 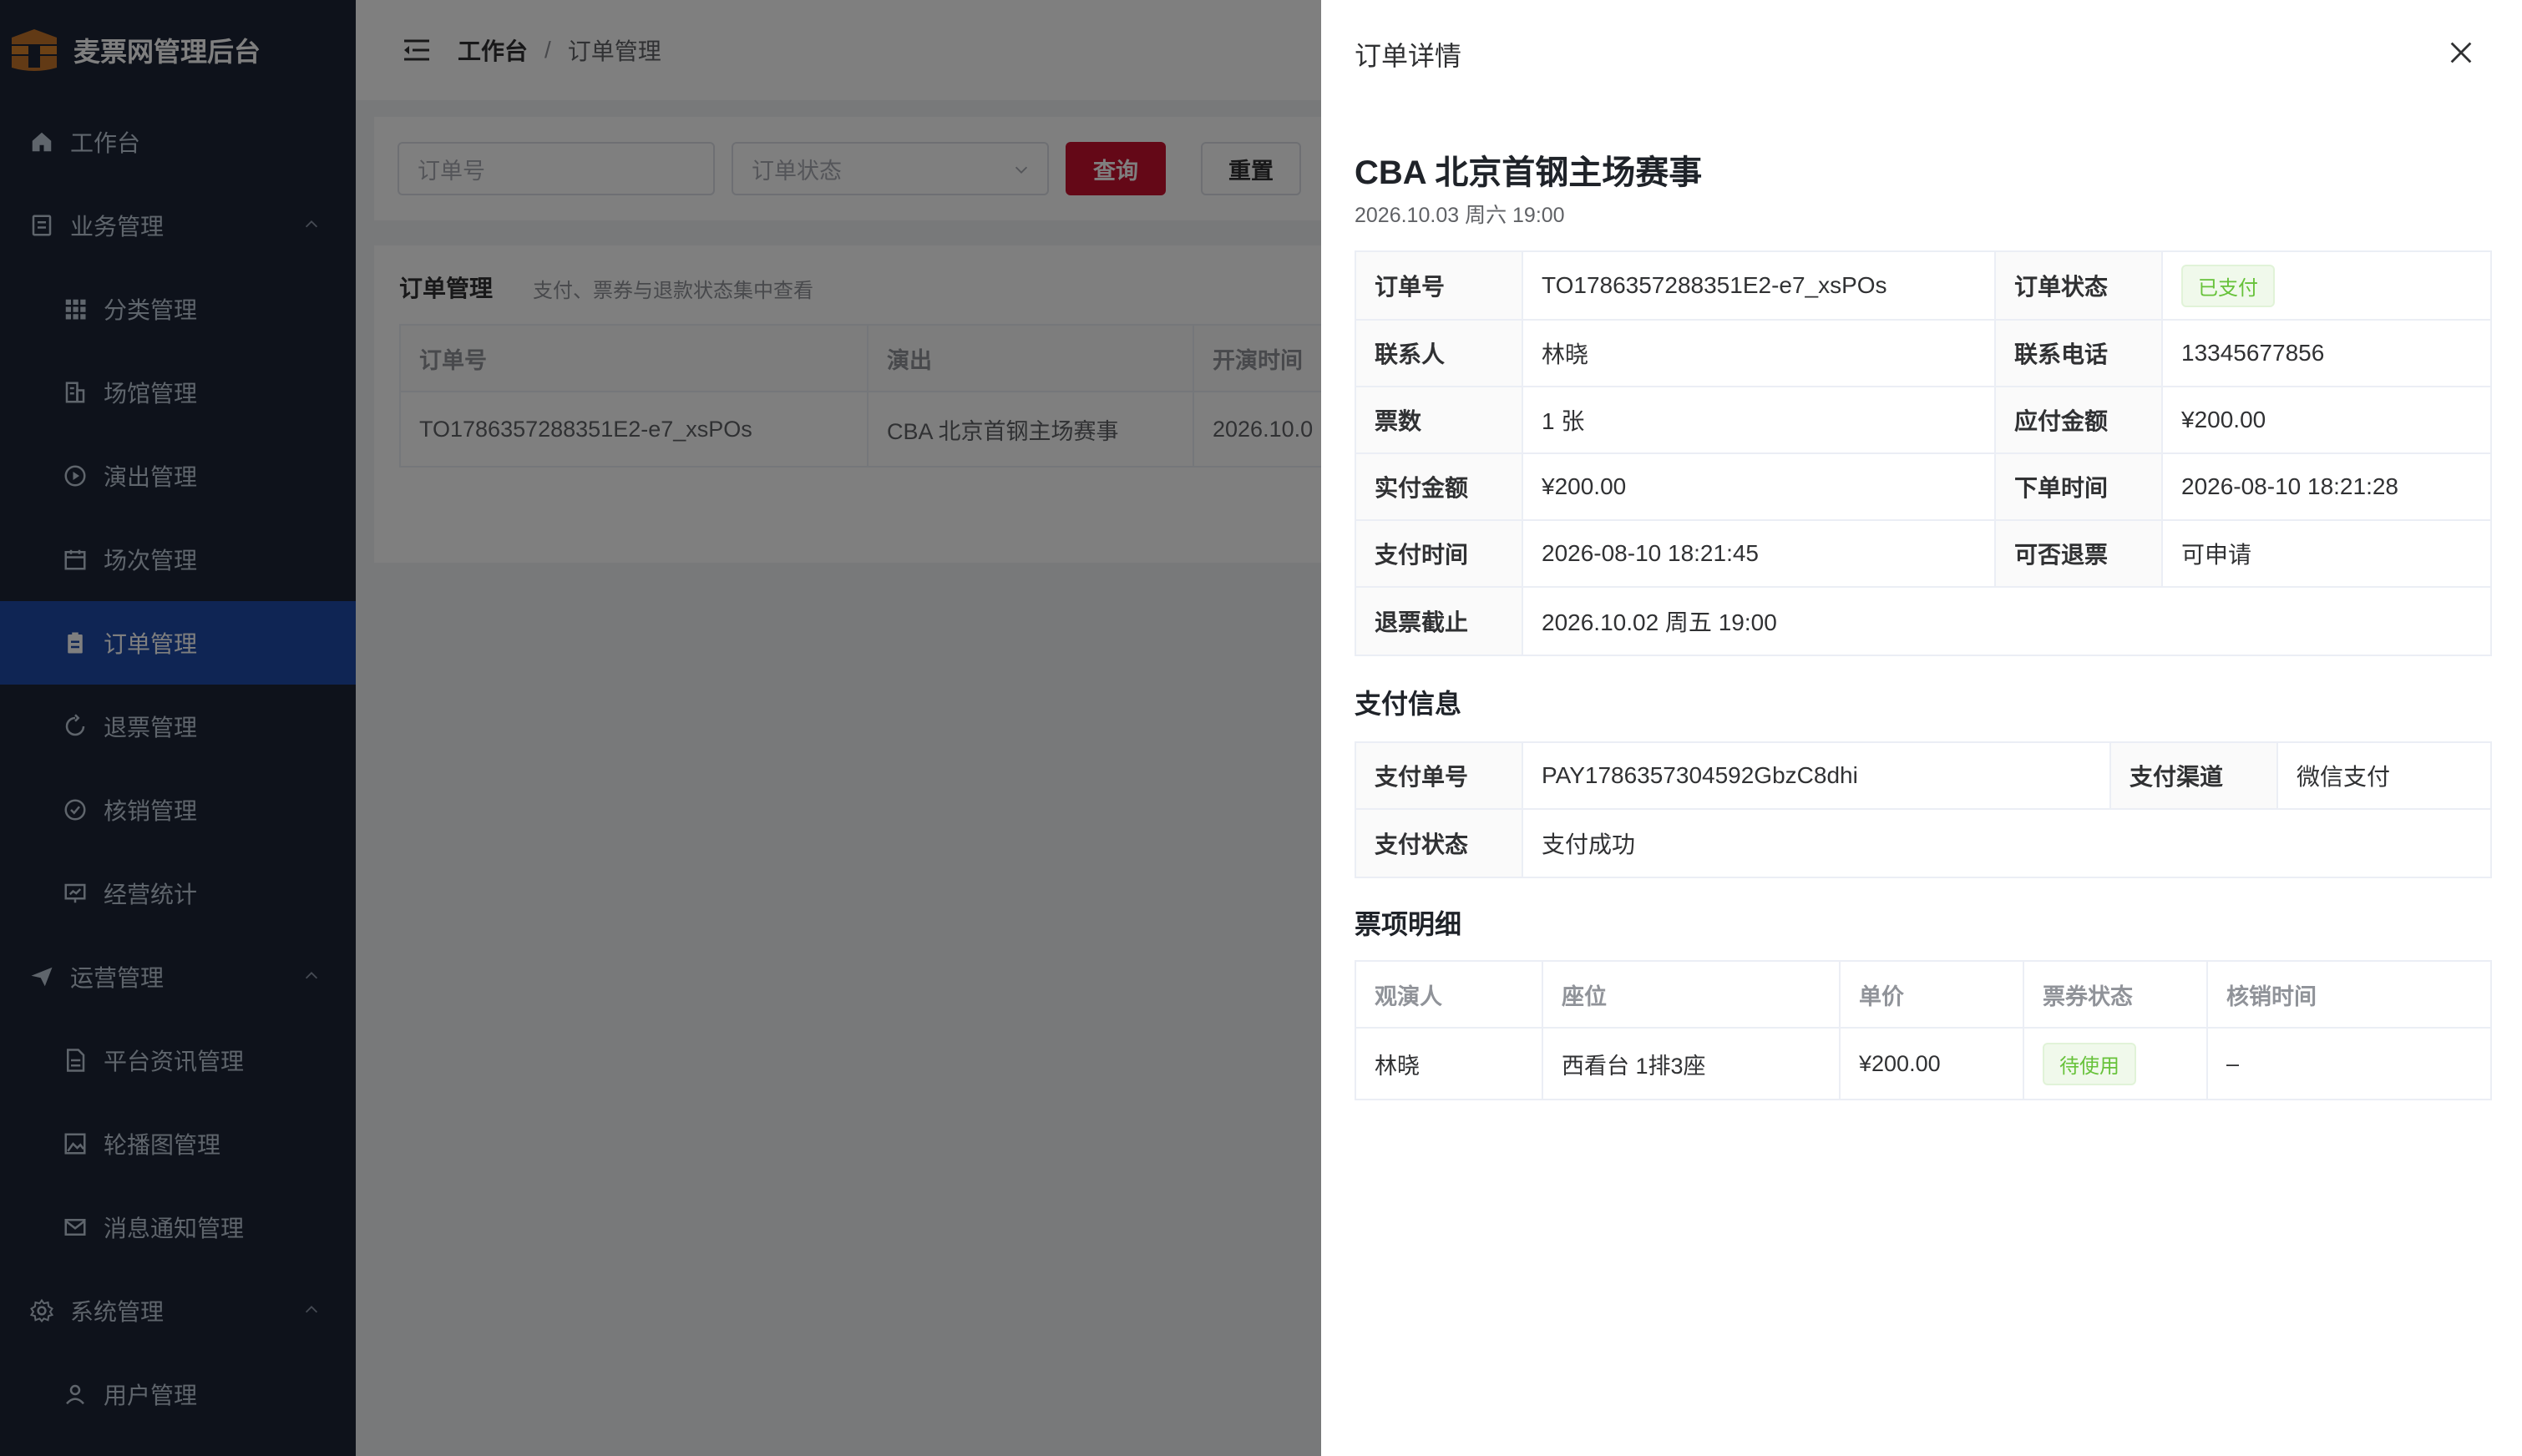 I want to click on payment-section-title: 支付信息, so click(x=1408, y=704).